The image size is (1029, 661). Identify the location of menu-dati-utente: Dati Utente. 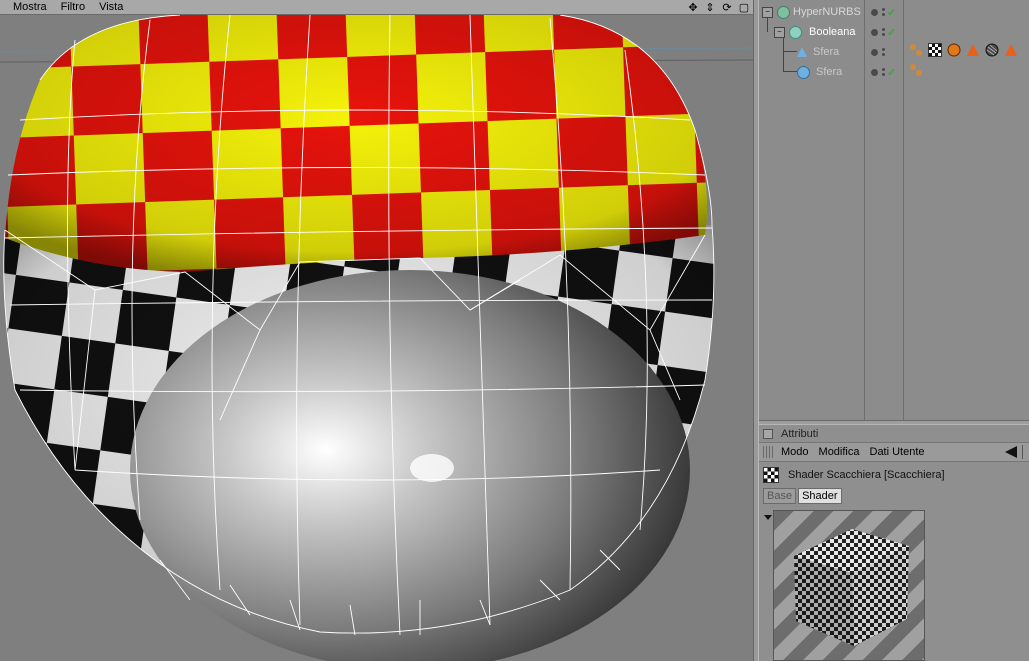
(901, 452).